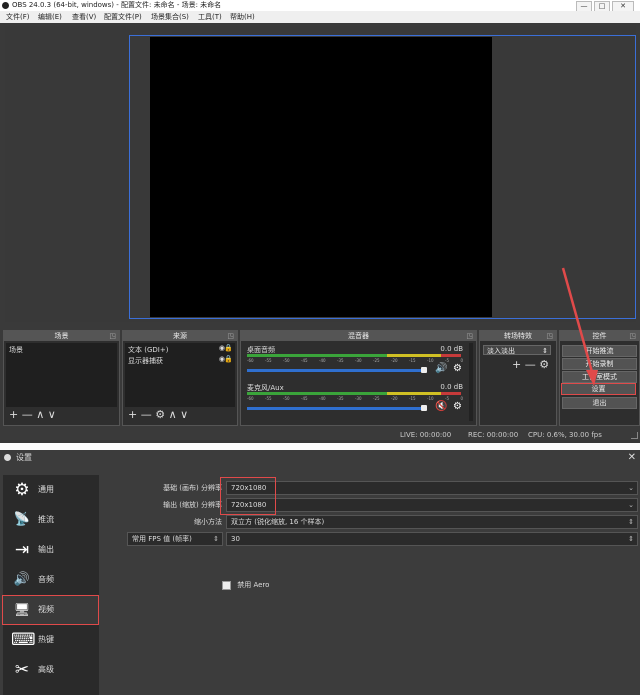 This screenshot has height=695, width=640. I want to click on disable-aero-row: 禁用 Aero, so click(245, 585).